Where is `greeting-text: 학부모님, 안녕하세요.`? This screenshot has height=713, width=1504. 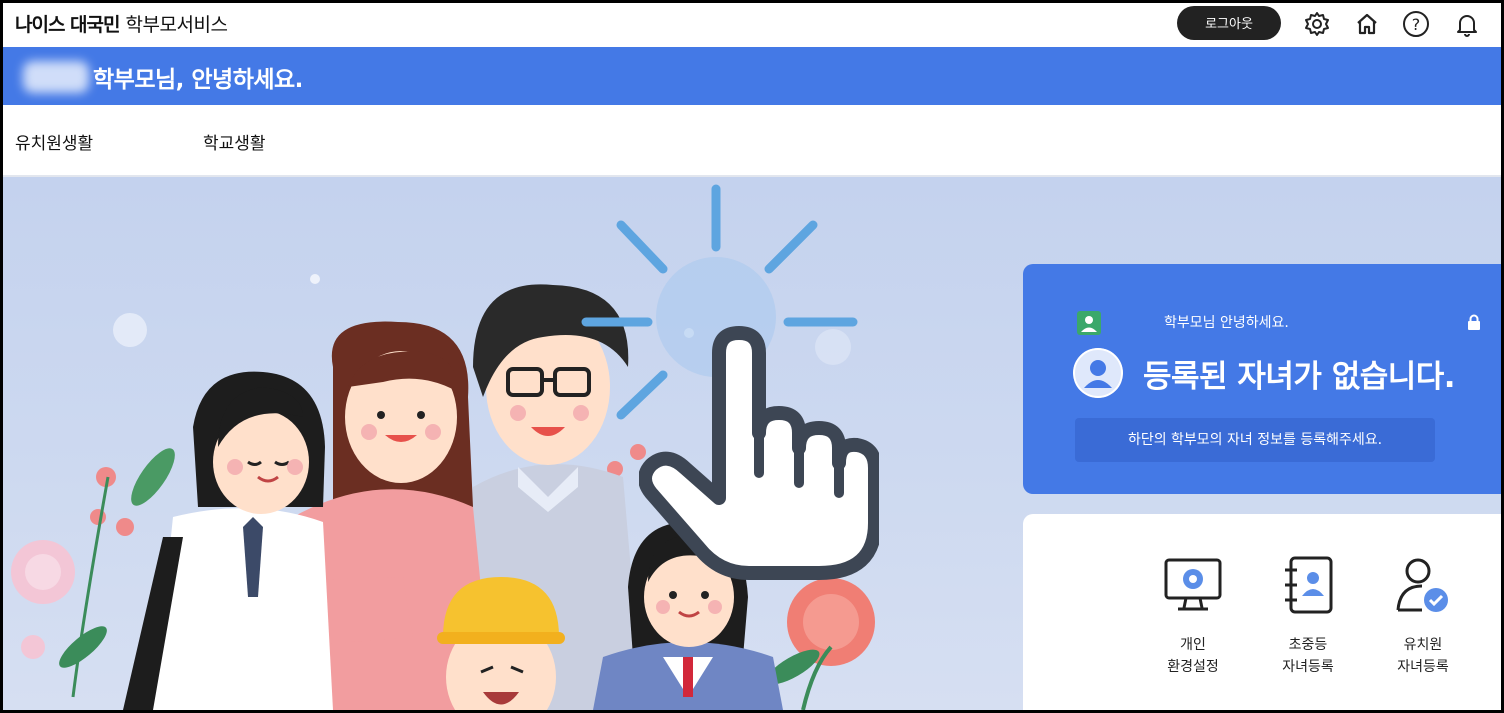
greeting-text: 학부모님, 안녕하세요. is located at coordinates (198, 80).